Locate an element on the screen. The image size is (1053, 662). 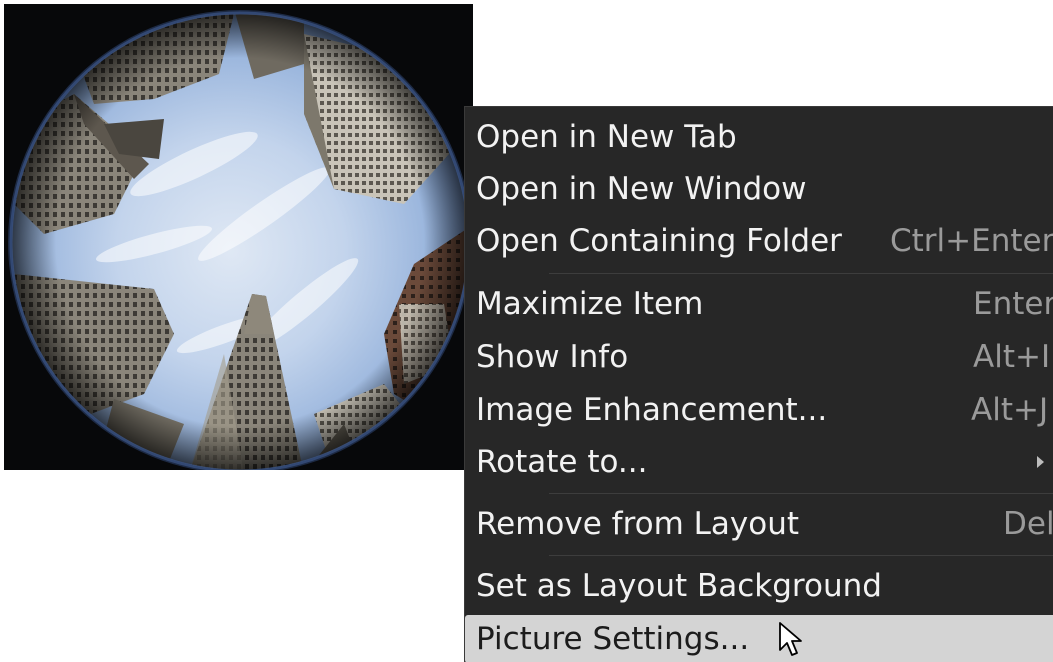
menu-item-shortcut: Ctrl+Enter is located at coordinates (971, 241).